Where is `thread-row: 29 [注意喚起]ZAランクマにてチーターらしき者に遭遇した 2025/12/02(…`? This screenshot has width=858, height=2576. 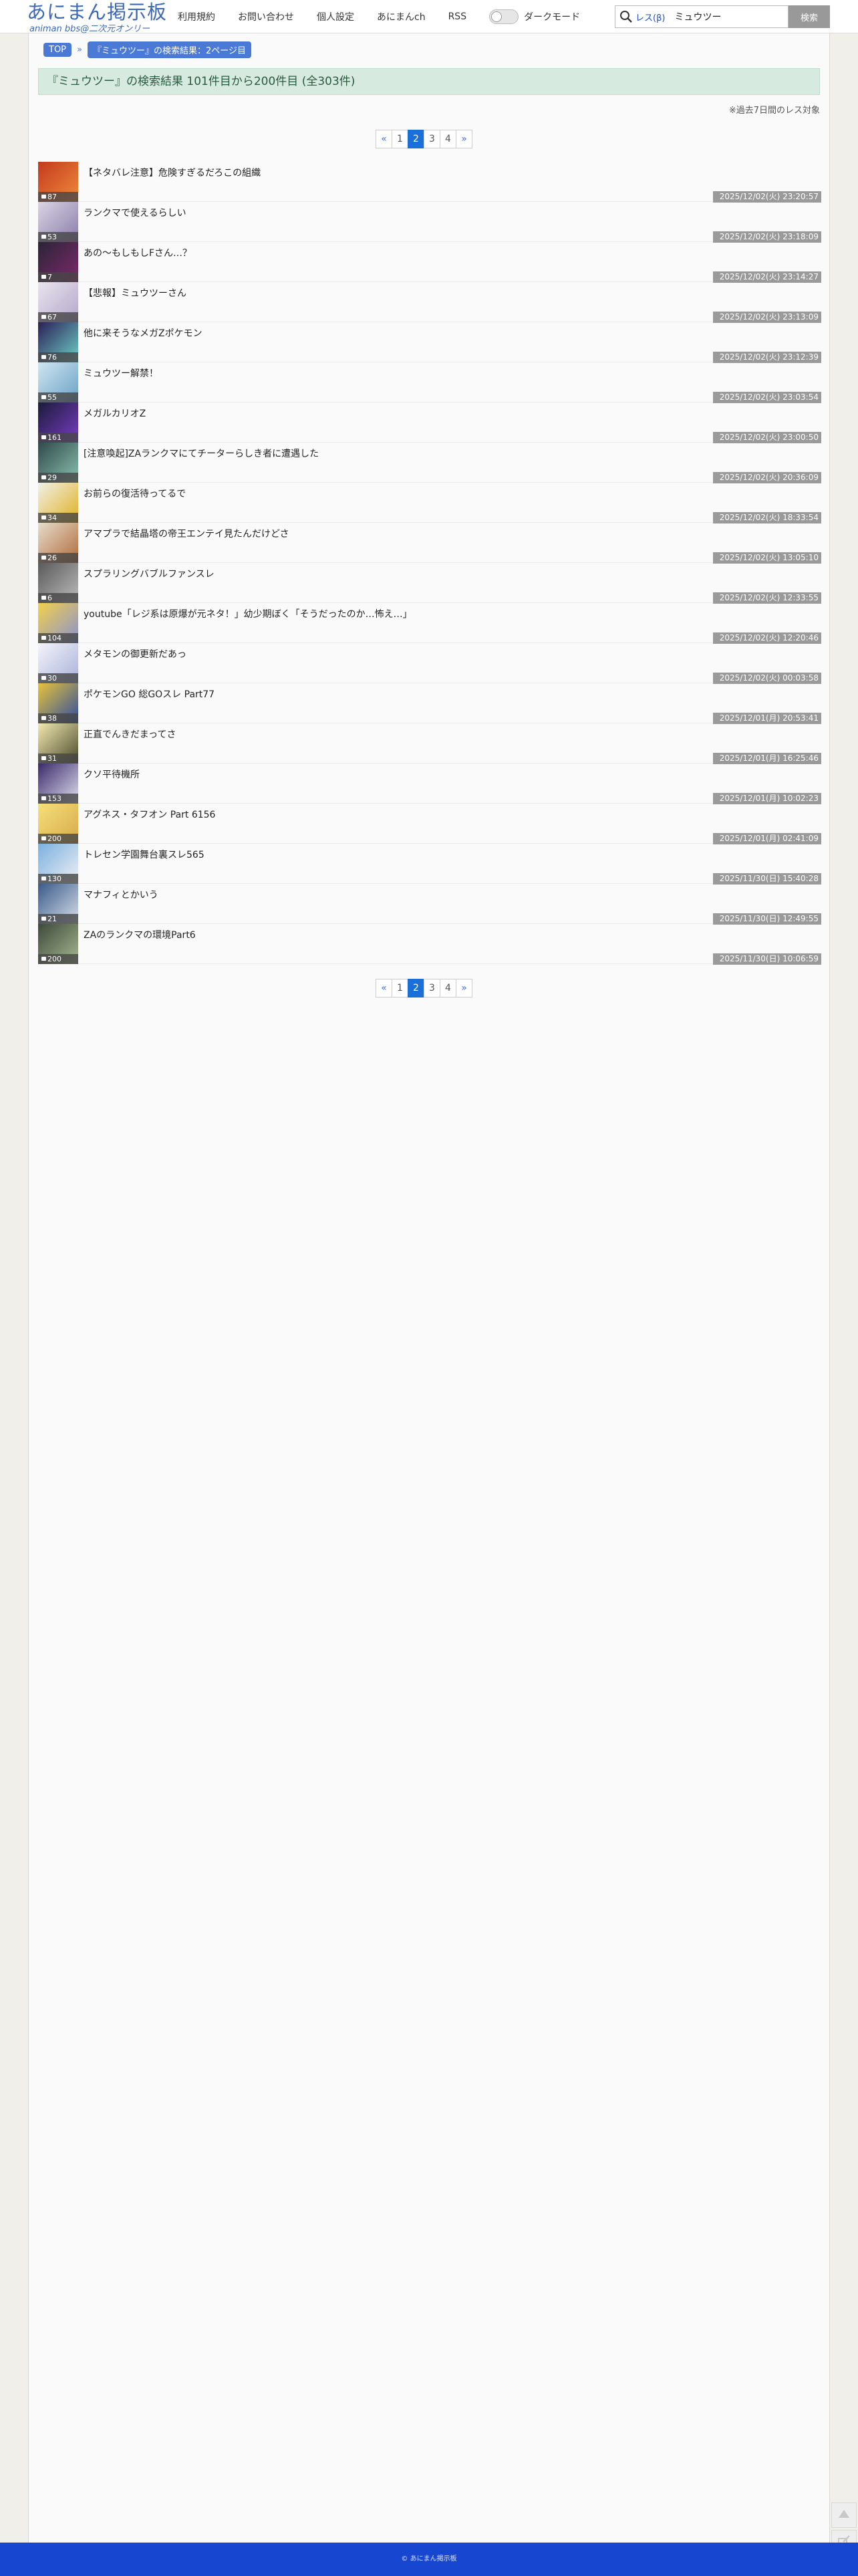 thread-row: 29 [注意喚起]ZAランクマにてチーターらしき者に遭遇した 2025/12/02(… is located at coordinates (429, 463).